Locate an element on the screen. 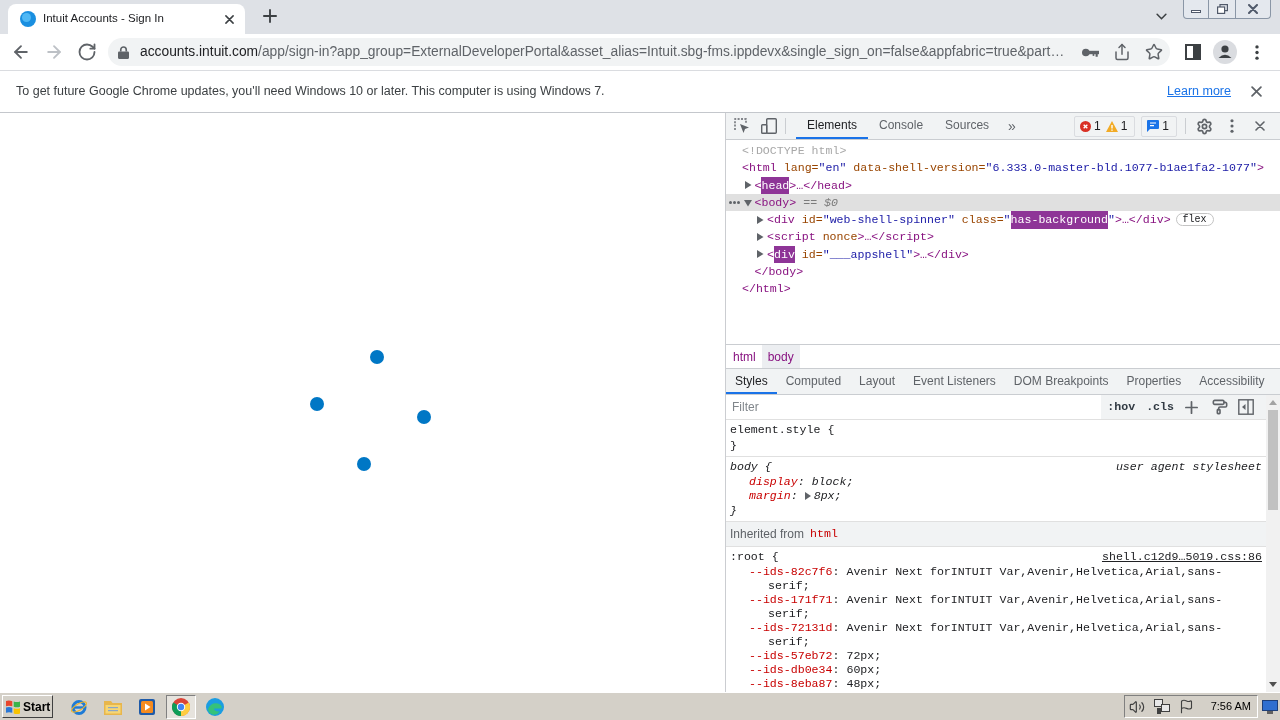  devtools-tab: Sources is located at coordinates (967, 126).